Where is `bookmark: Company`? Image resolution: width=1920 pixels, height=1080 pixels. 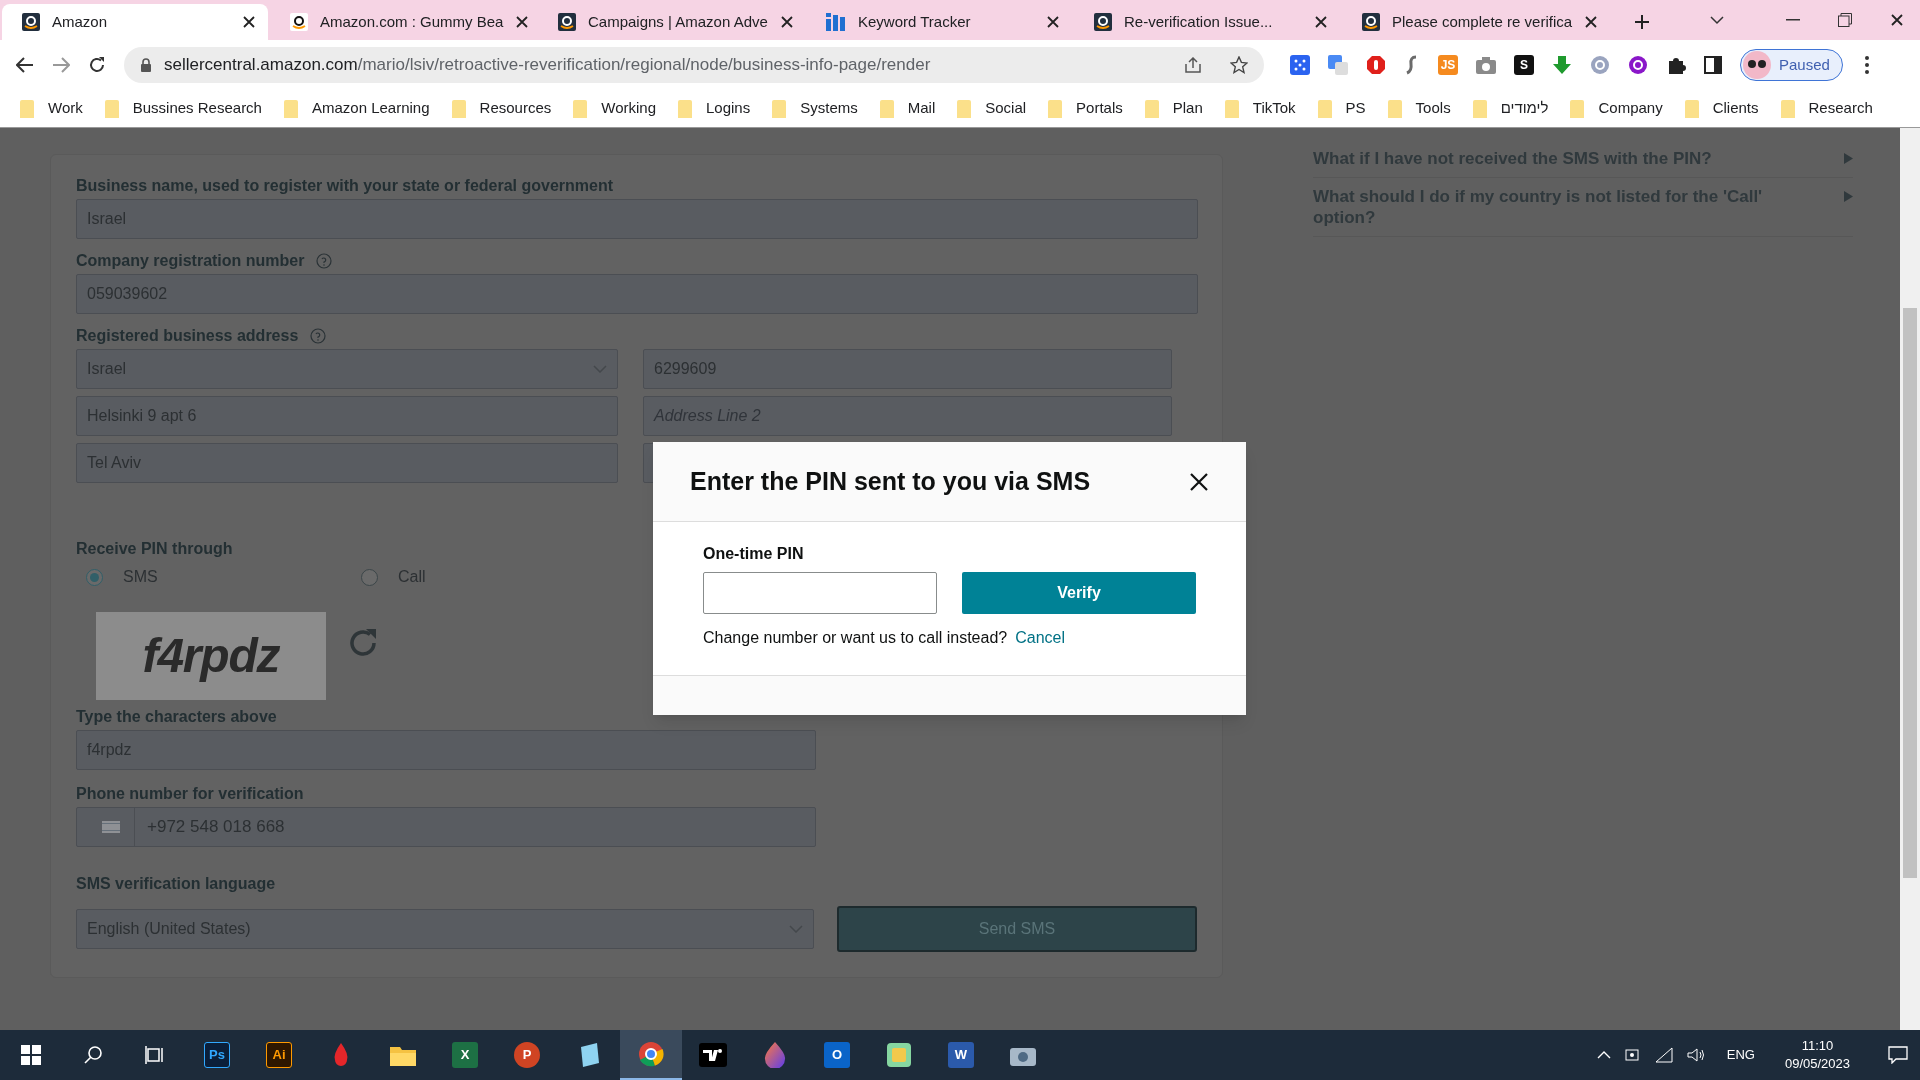
bookmark: Company is located at coordinates (1620, 108).